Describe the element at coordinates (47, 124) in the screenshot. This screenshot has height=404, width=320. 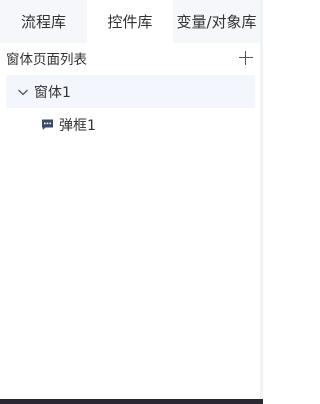
I see `message-dialog-icon` at that location.